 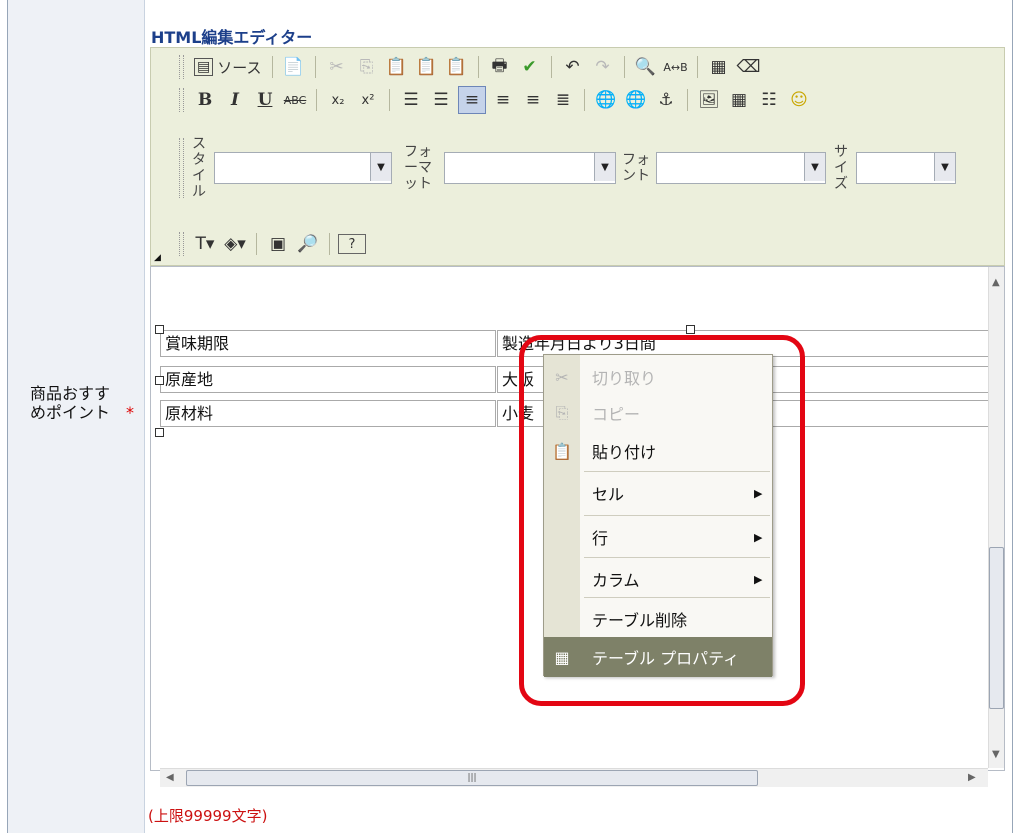 What do you see at coordinates (472, 778) in the screenshot?
I see `horizontal-scroll-thumb: |||` at bounding box center [472, 778].